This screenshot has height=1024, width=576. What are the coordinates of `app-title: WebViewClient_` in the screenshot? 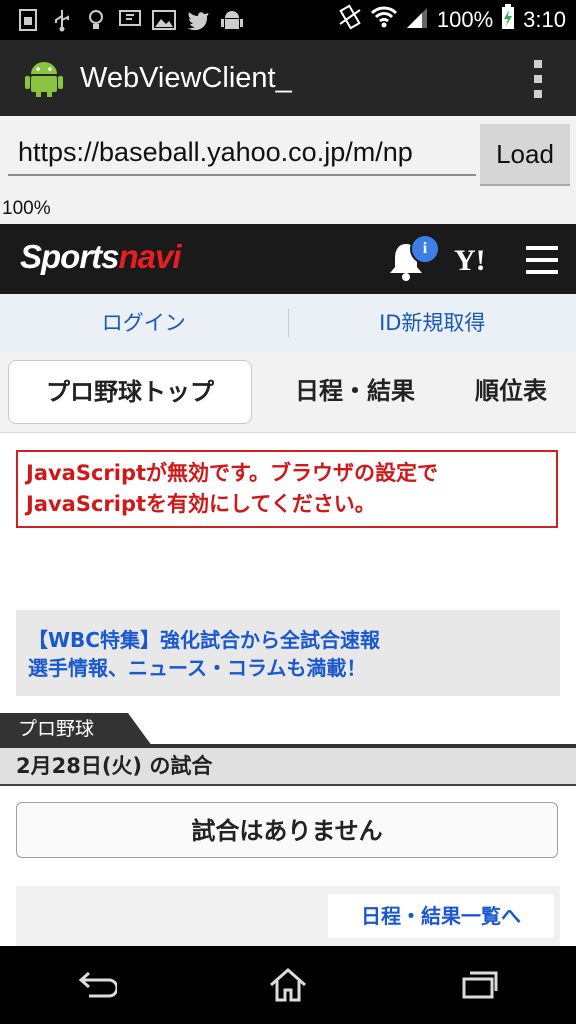 It's located at (186, 77).